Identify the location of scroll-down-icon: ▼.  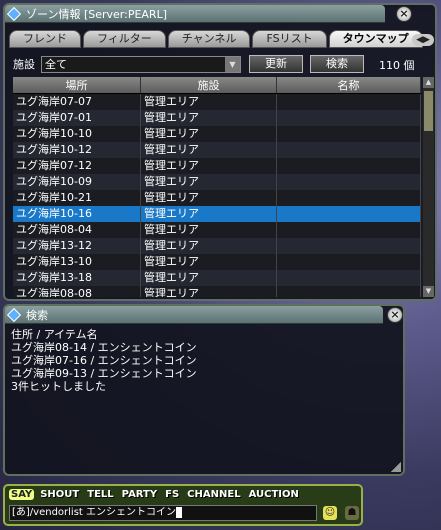
(428, 291).